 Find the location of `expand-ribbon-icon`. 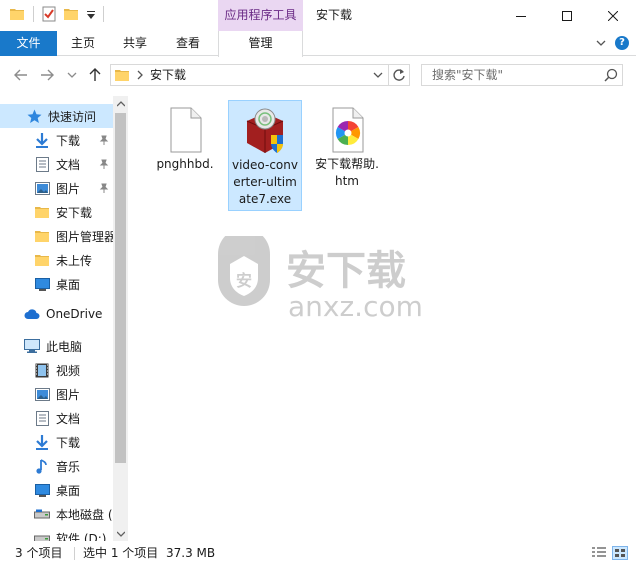

expand-ribbon-icon is located at coordinates (601, 43).